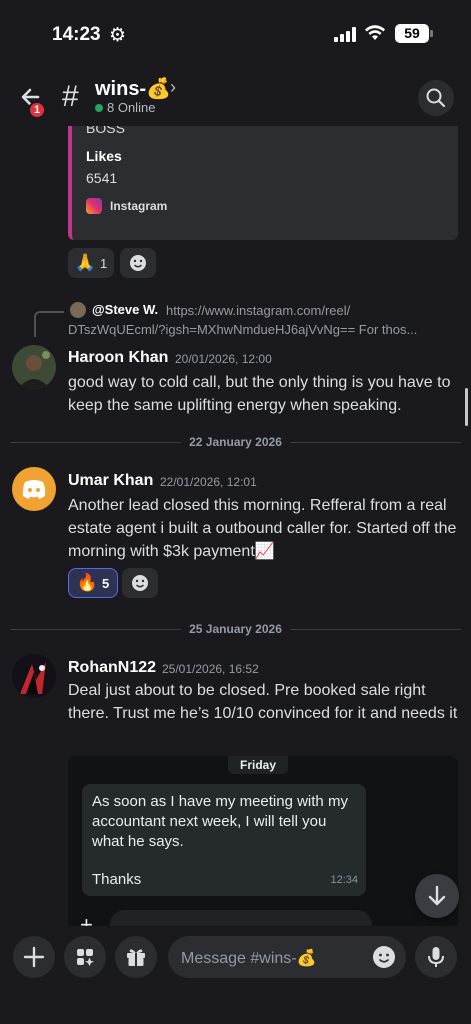 This screenshot has width=471, height=1024. I want to click on emoji-icon, so click(384, 957).